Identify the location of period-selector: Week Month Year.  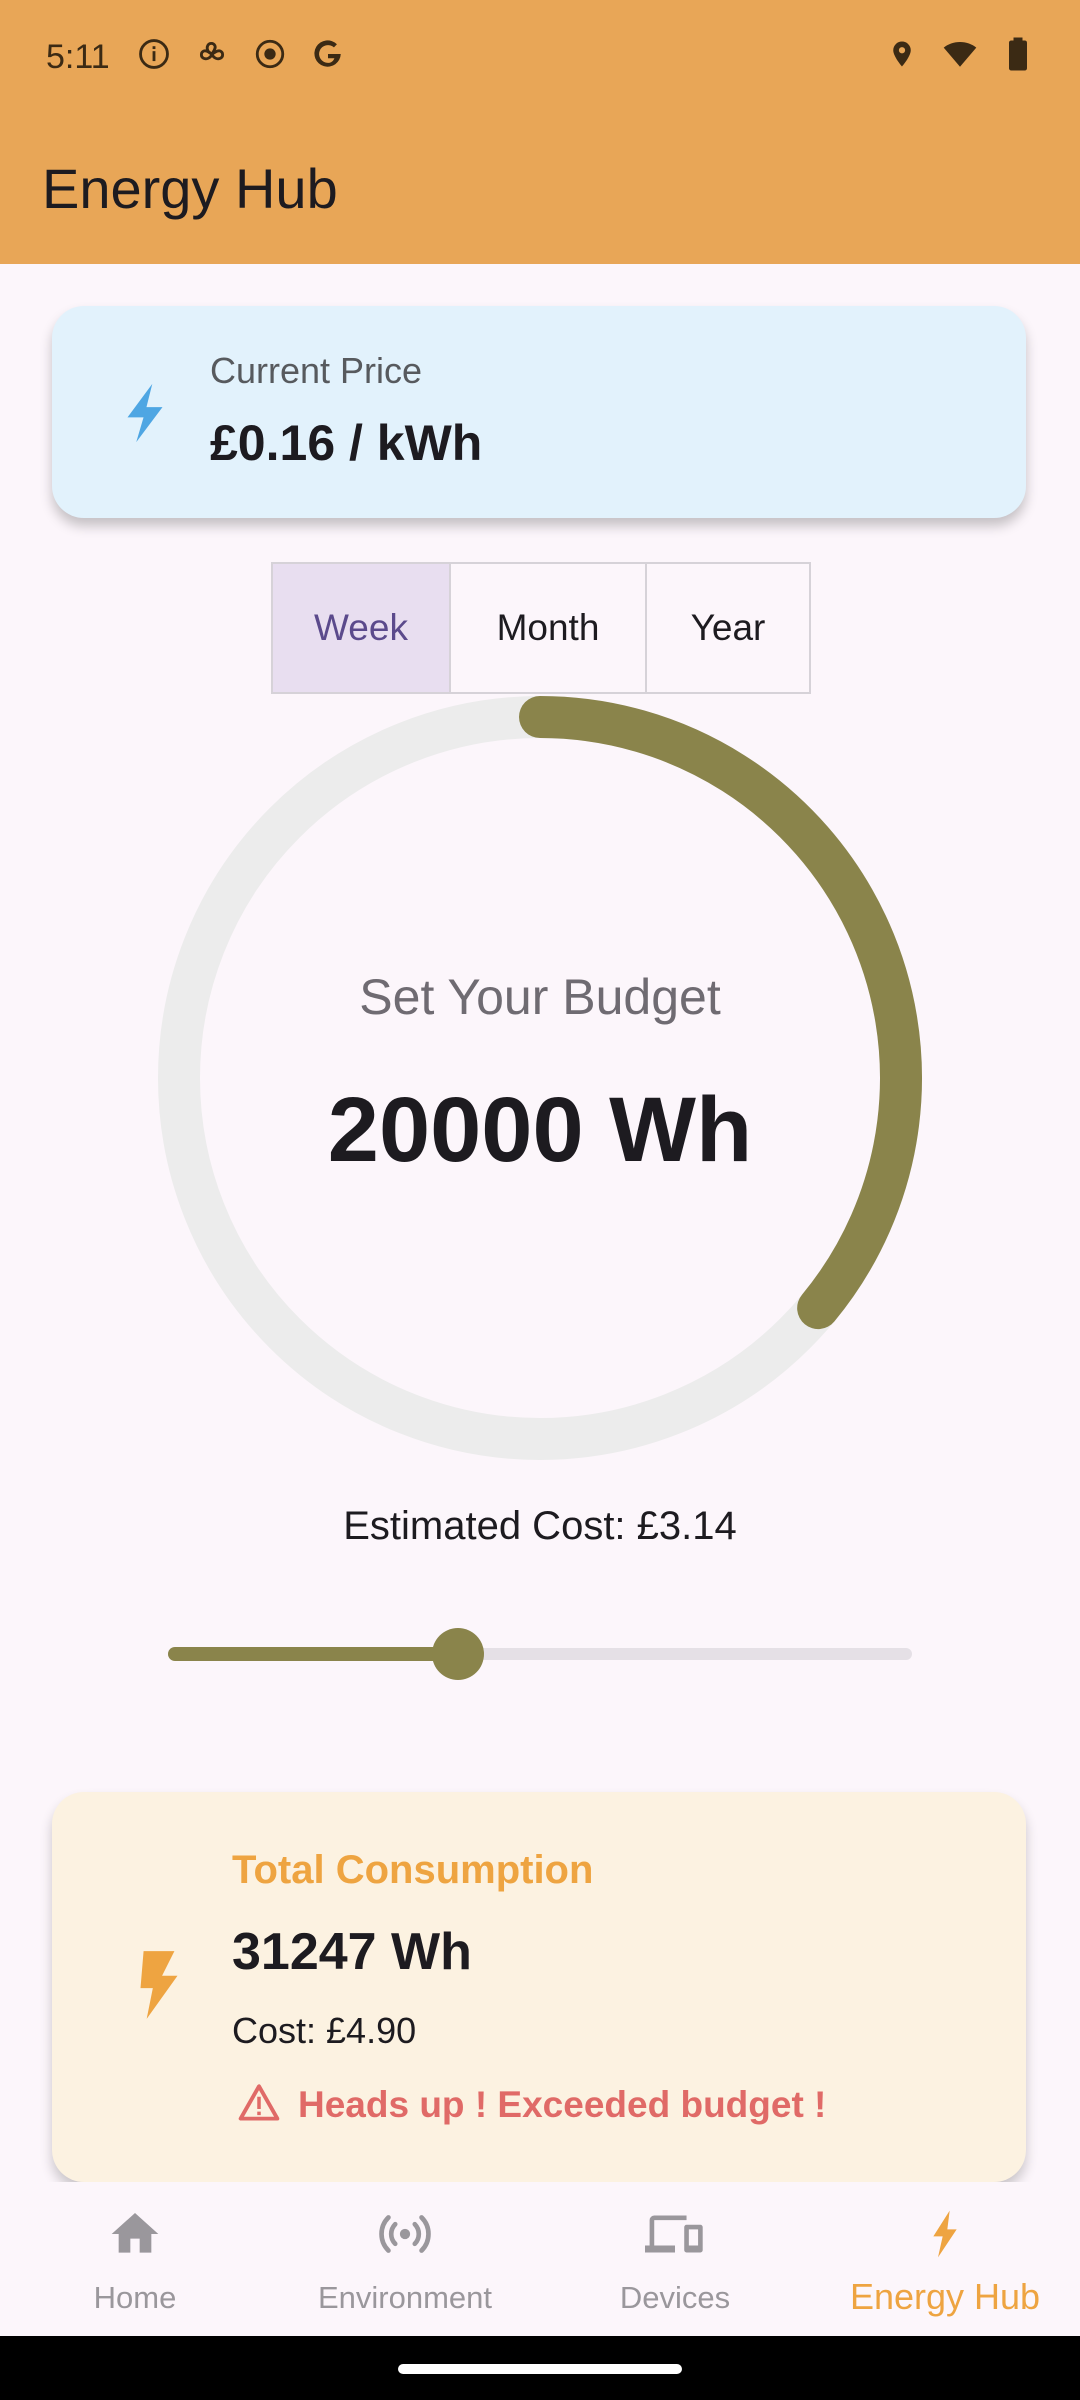
(541, 628).